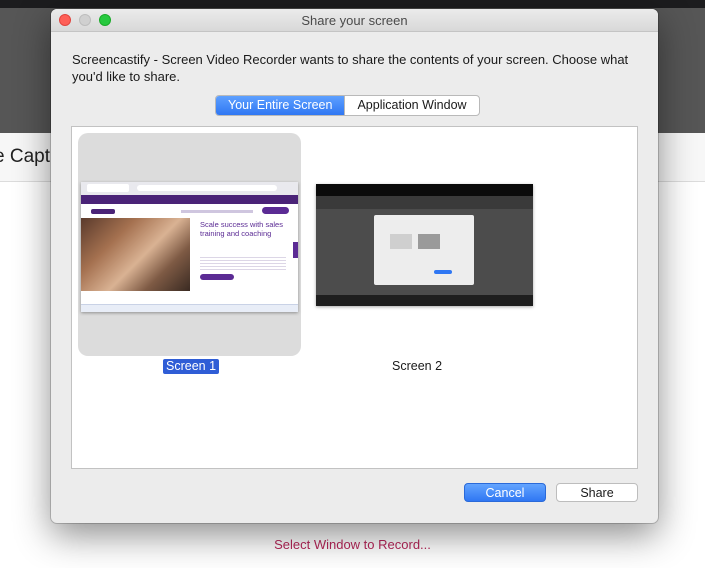 This screenshot has width=705, height=568. Describe the element at coordinates (135, 254) in the screenshot. I see `preview-photo` at that location.